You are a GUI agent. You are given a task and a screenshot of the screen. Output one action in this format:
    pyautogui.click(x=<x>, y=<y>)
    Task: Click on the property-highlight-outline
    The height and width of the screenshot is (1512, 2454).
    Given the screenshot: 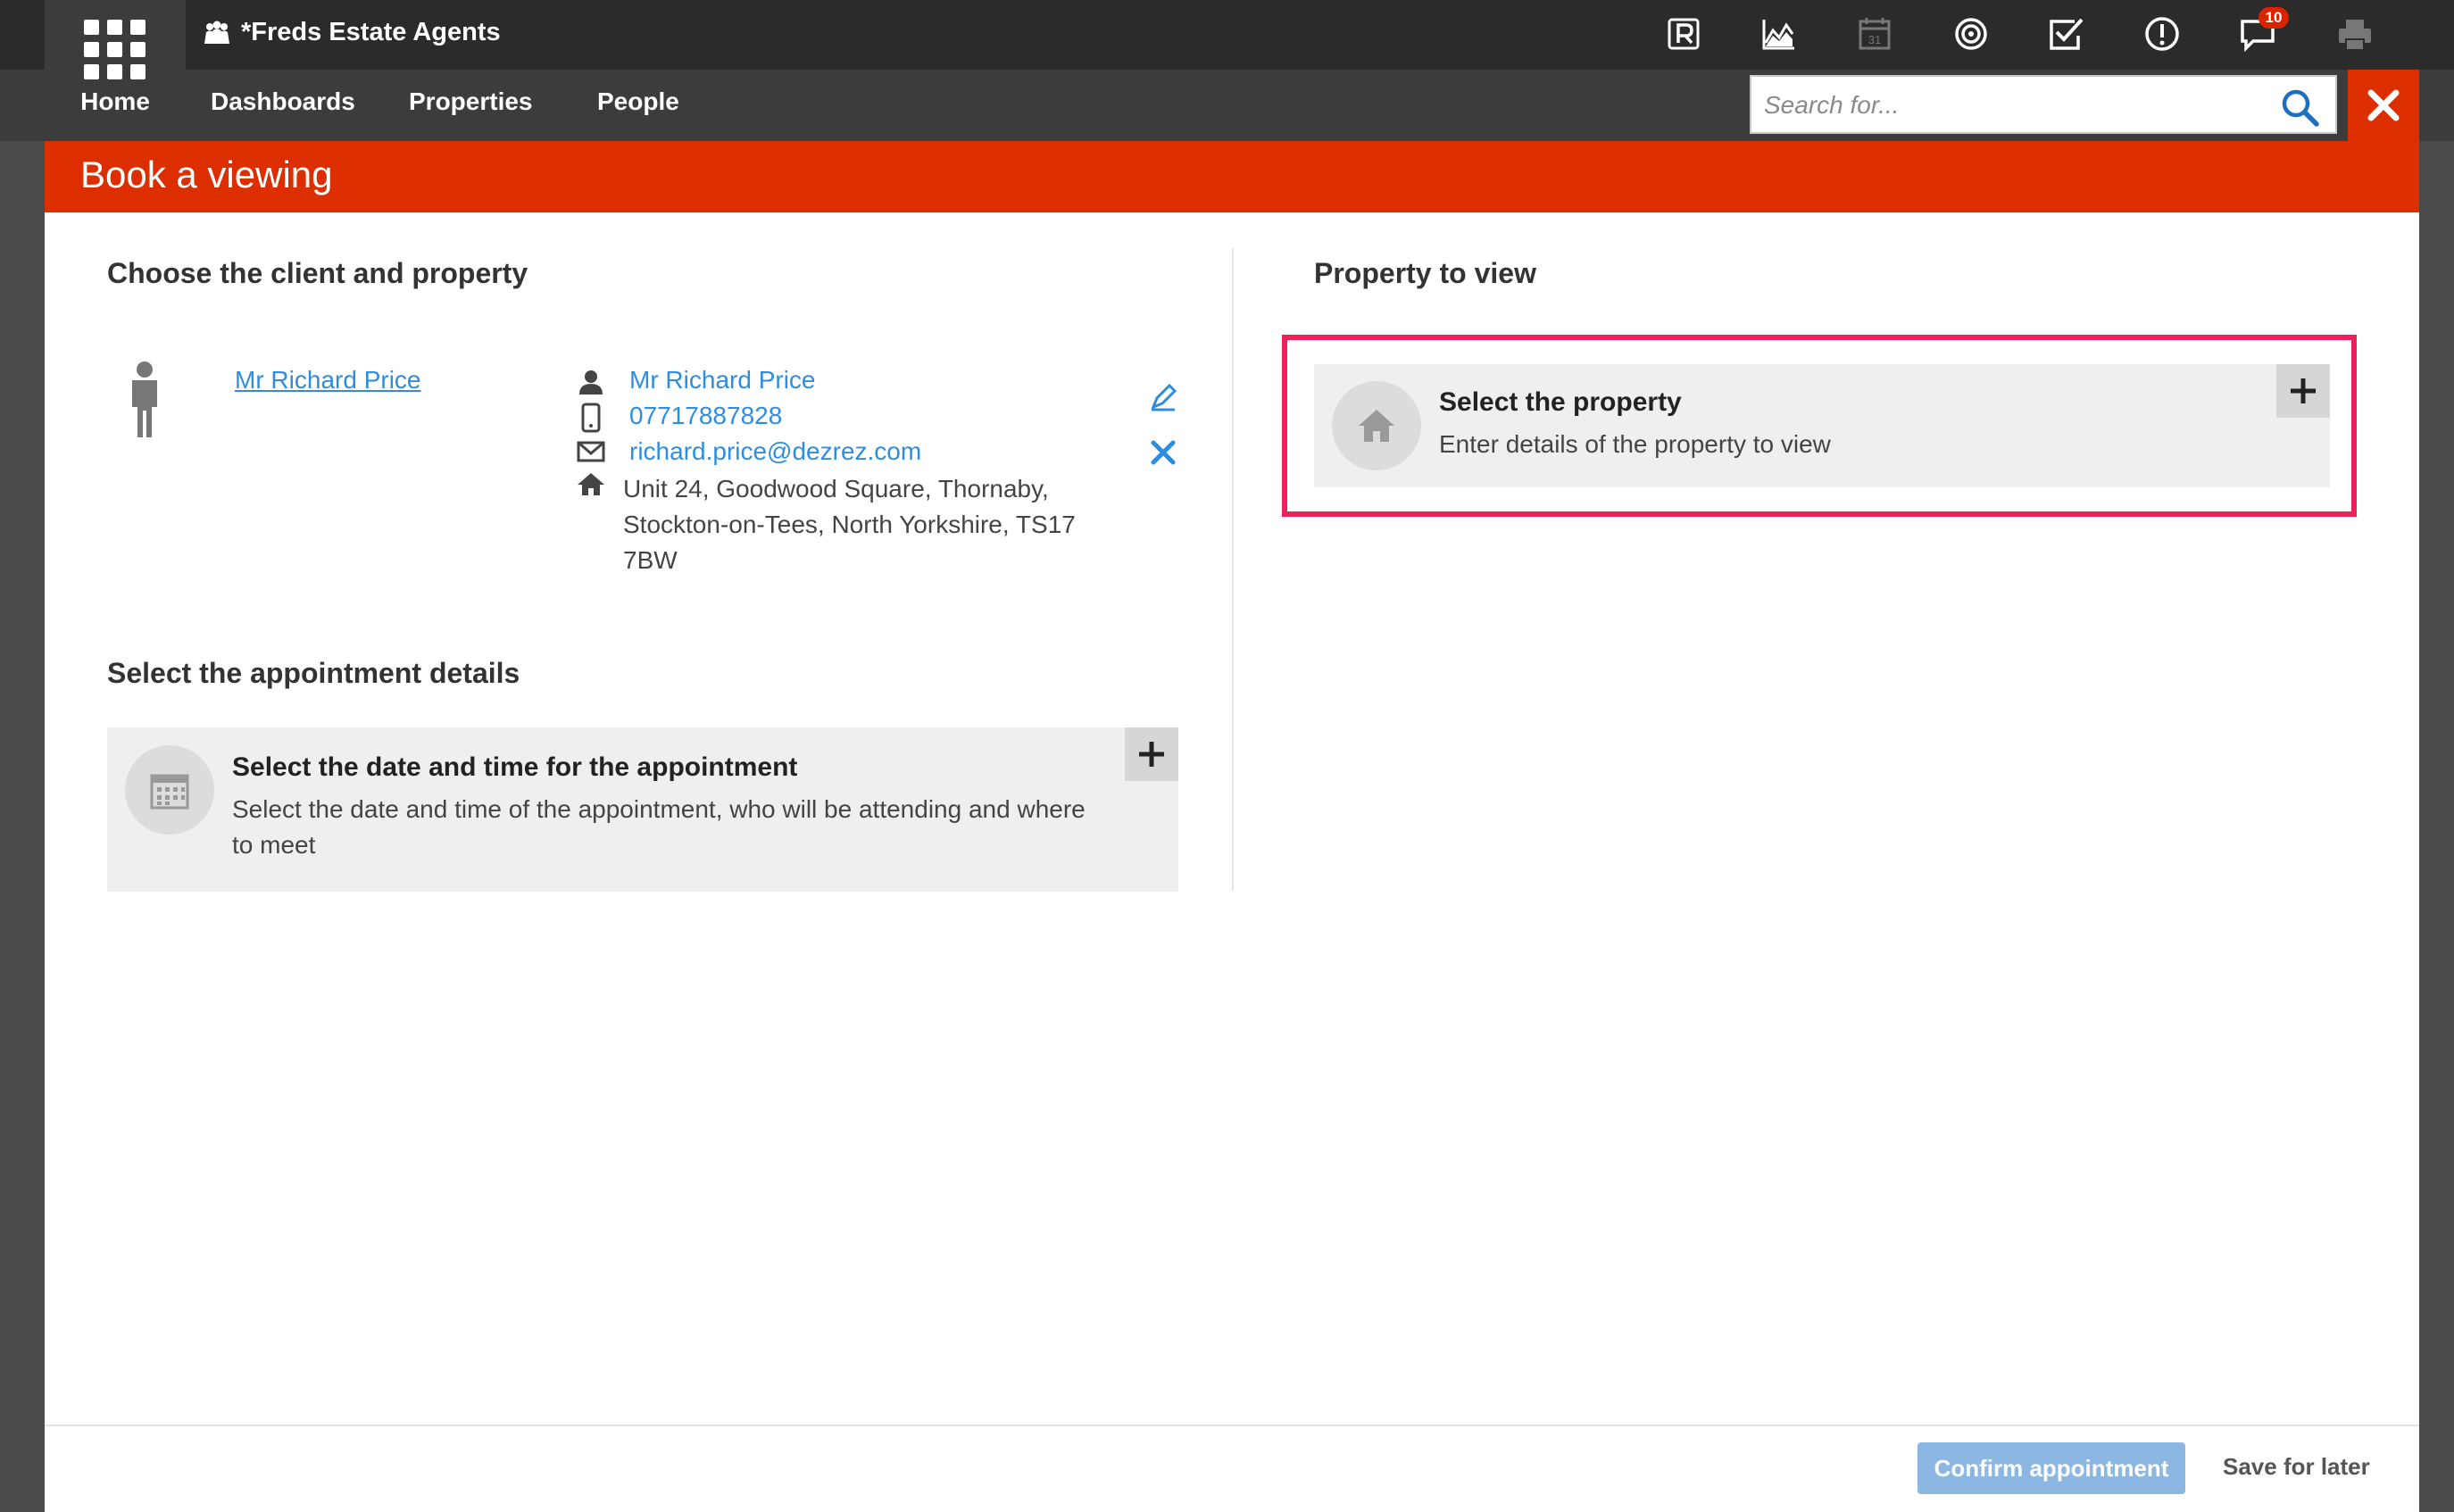 What is the action you would take?
    pyautogui.click(x=1819, y=426)
    